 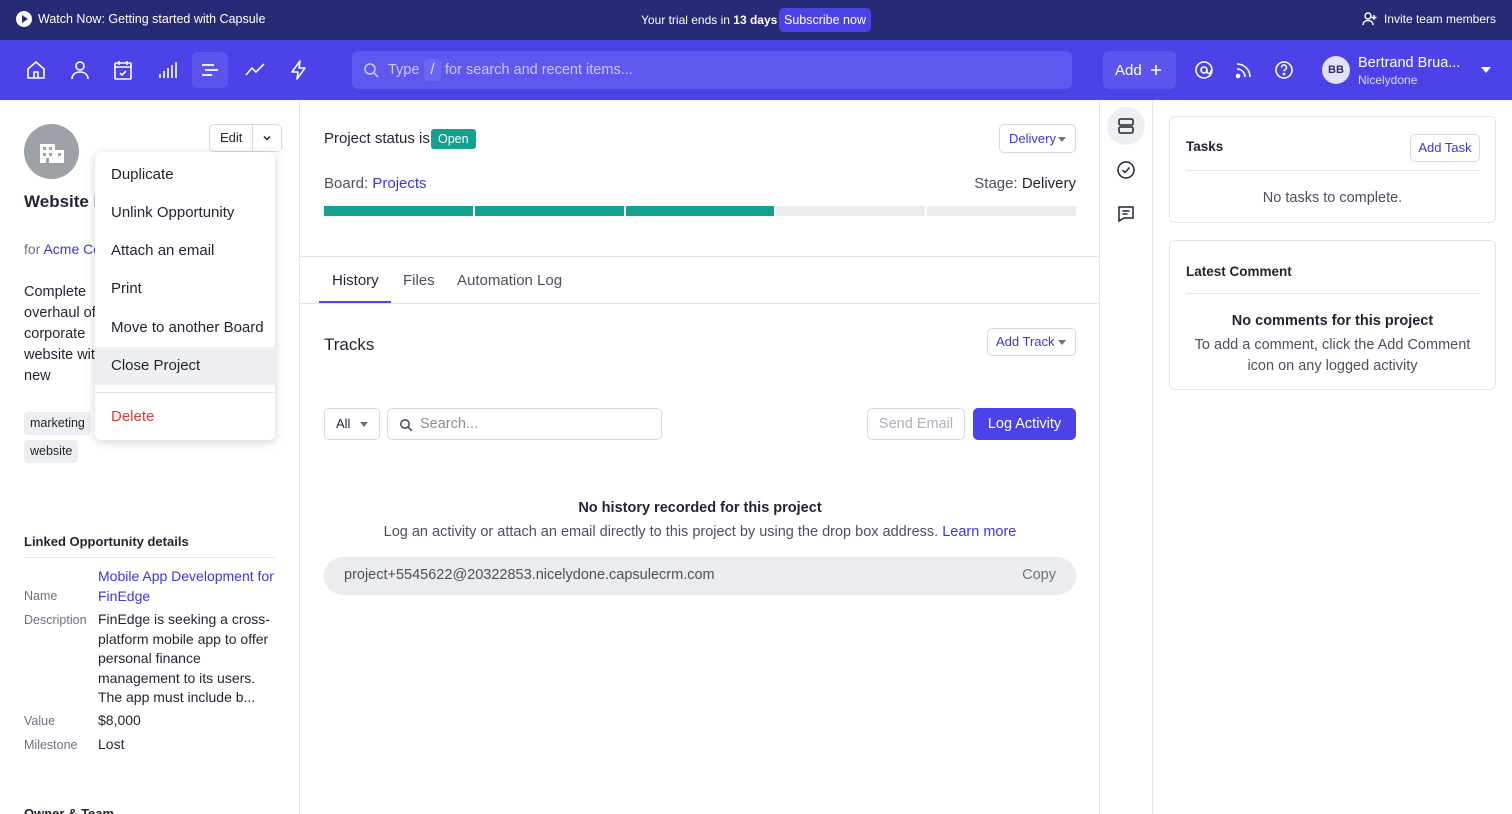 I want to click on stage-line: Stage: Delivery, so click(x=1025, y=183).